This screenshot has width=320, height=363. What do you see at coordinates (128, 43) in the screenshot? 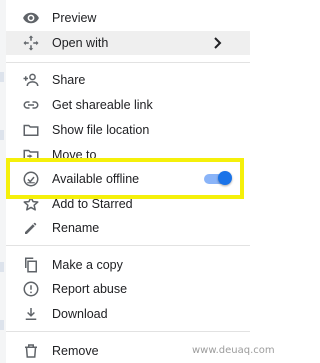
I see `menu-item-open-with: Open with` at bounding box center [128, 43].